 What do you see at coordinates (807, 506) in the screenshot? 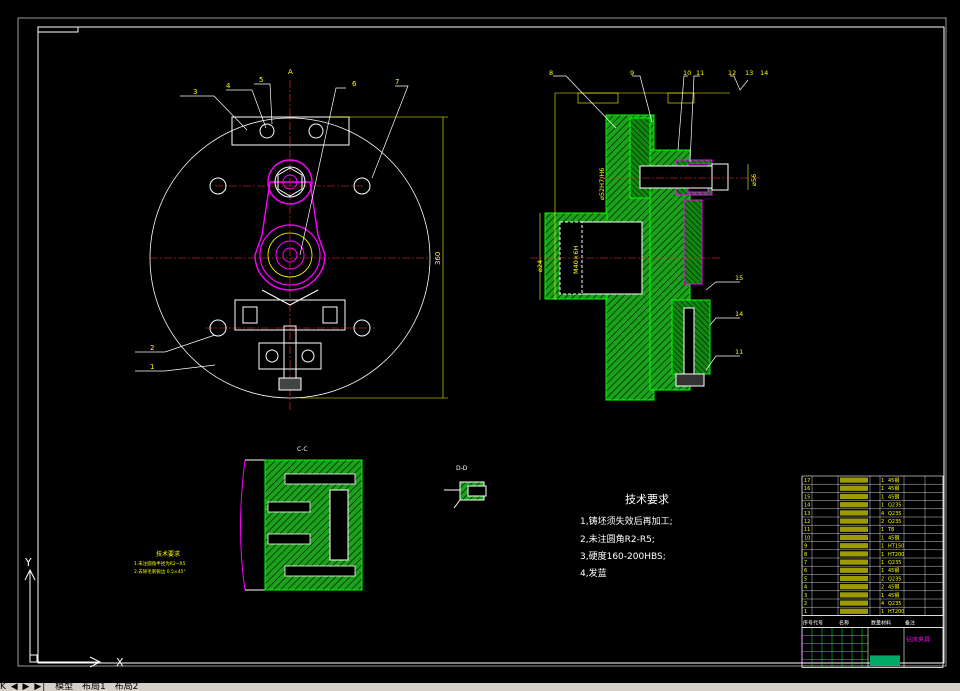
I see `bom-row-no: 14` at bounding box center [807, 506].